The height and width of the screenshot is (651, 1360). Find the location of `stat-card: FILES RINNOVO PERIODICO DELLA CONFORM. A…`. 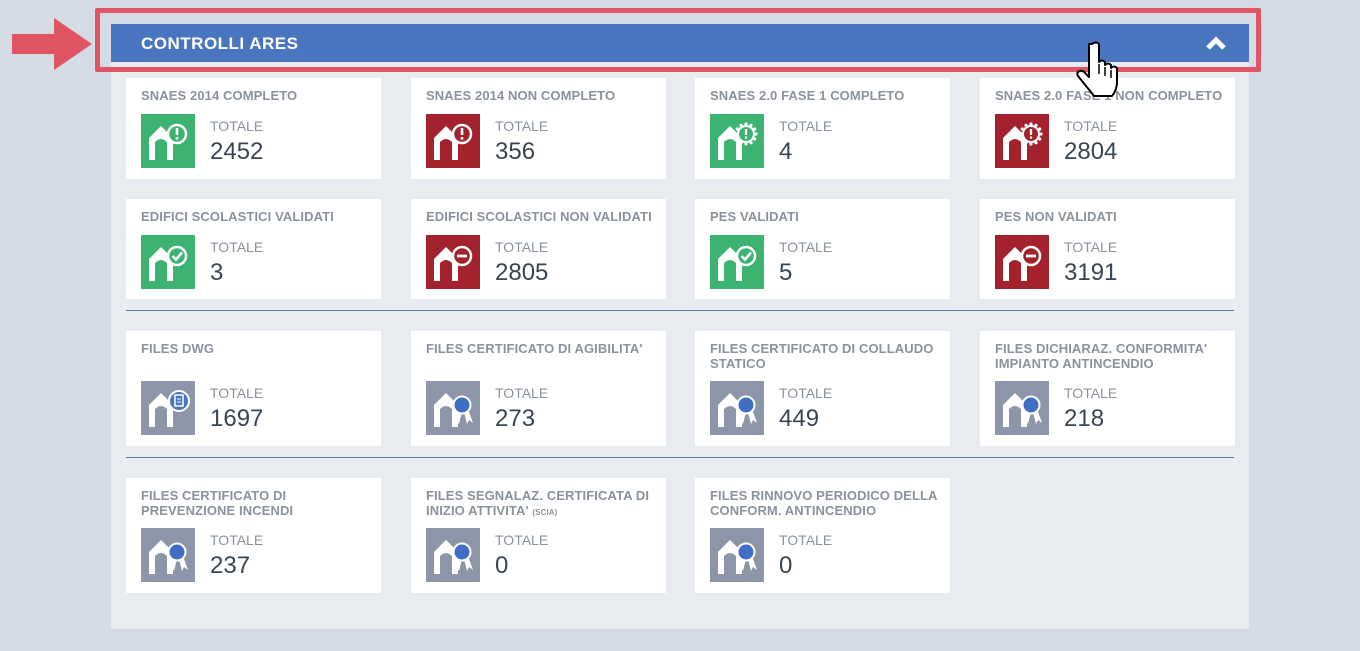

stat-card: FILES RINNOVO PERIODICO DELLA CONFORM. A… is located at coordinates (822, 535).